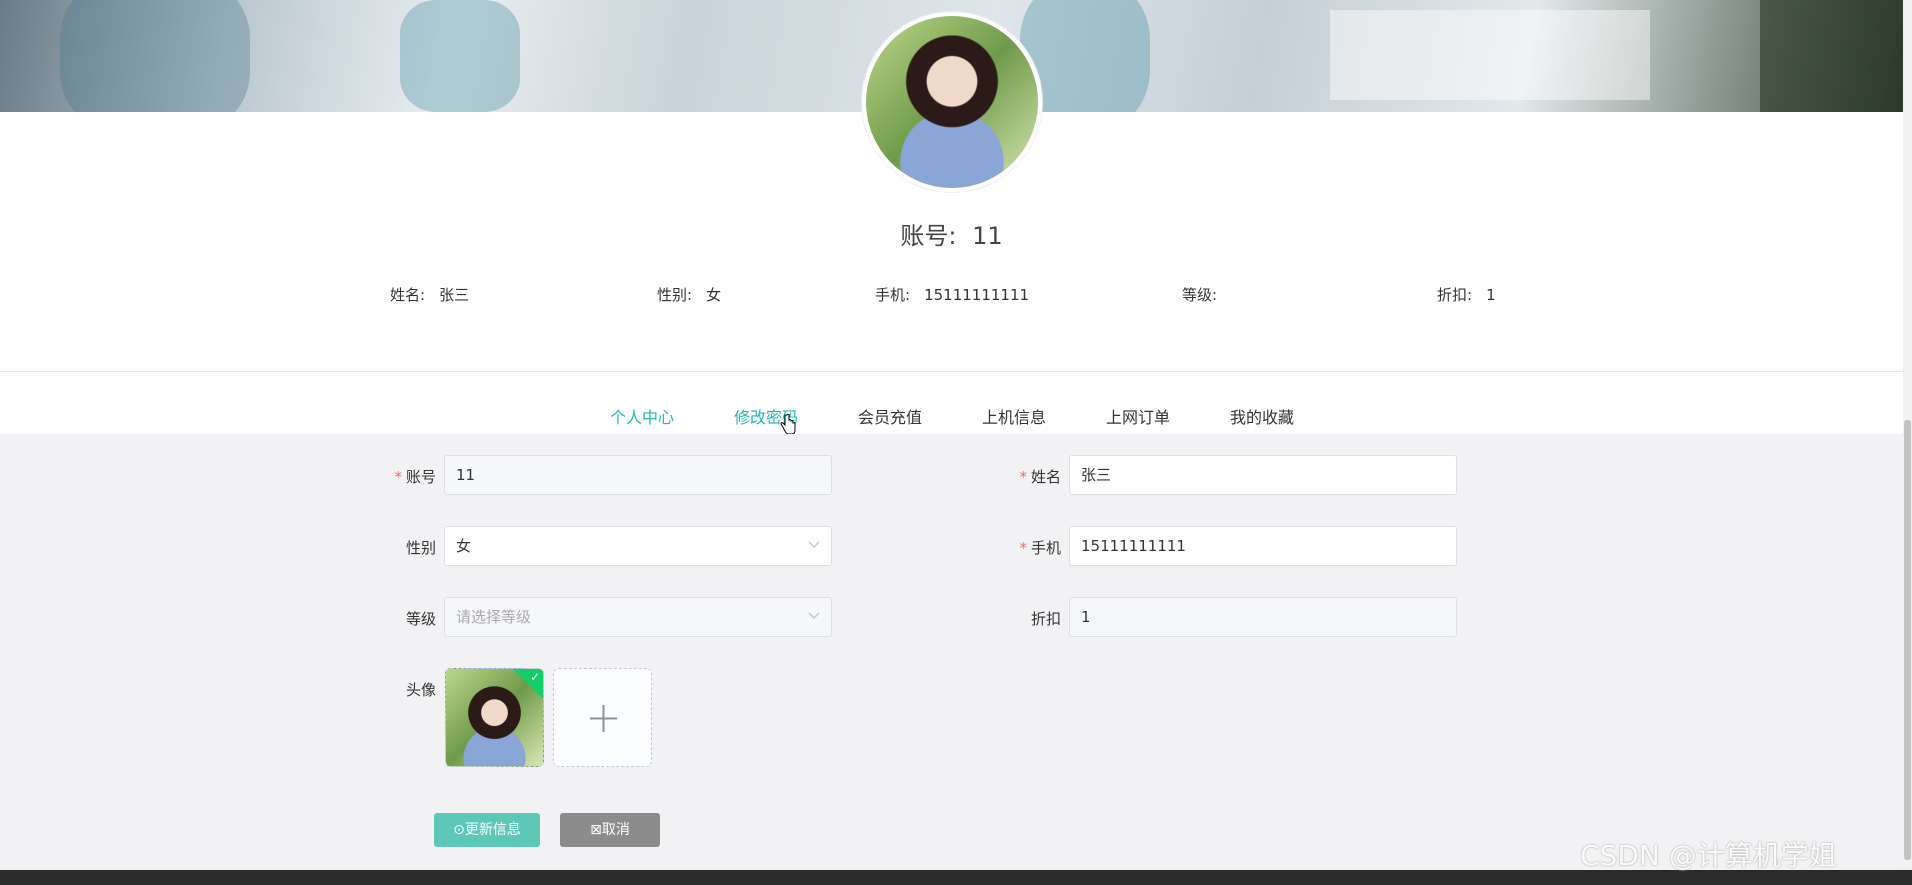  Describe the element at coordinates (1708, 855) in the screenshot. I see `watermark: CSDN @计算机学姐` at that location.